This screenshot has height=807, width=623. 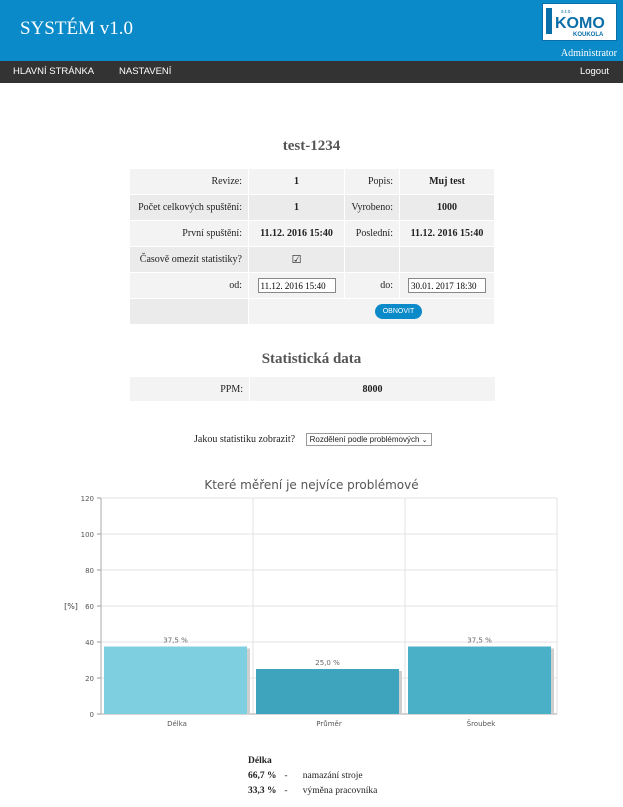 I want to click on y-tick-label: 60, so click(x=89, y=607).